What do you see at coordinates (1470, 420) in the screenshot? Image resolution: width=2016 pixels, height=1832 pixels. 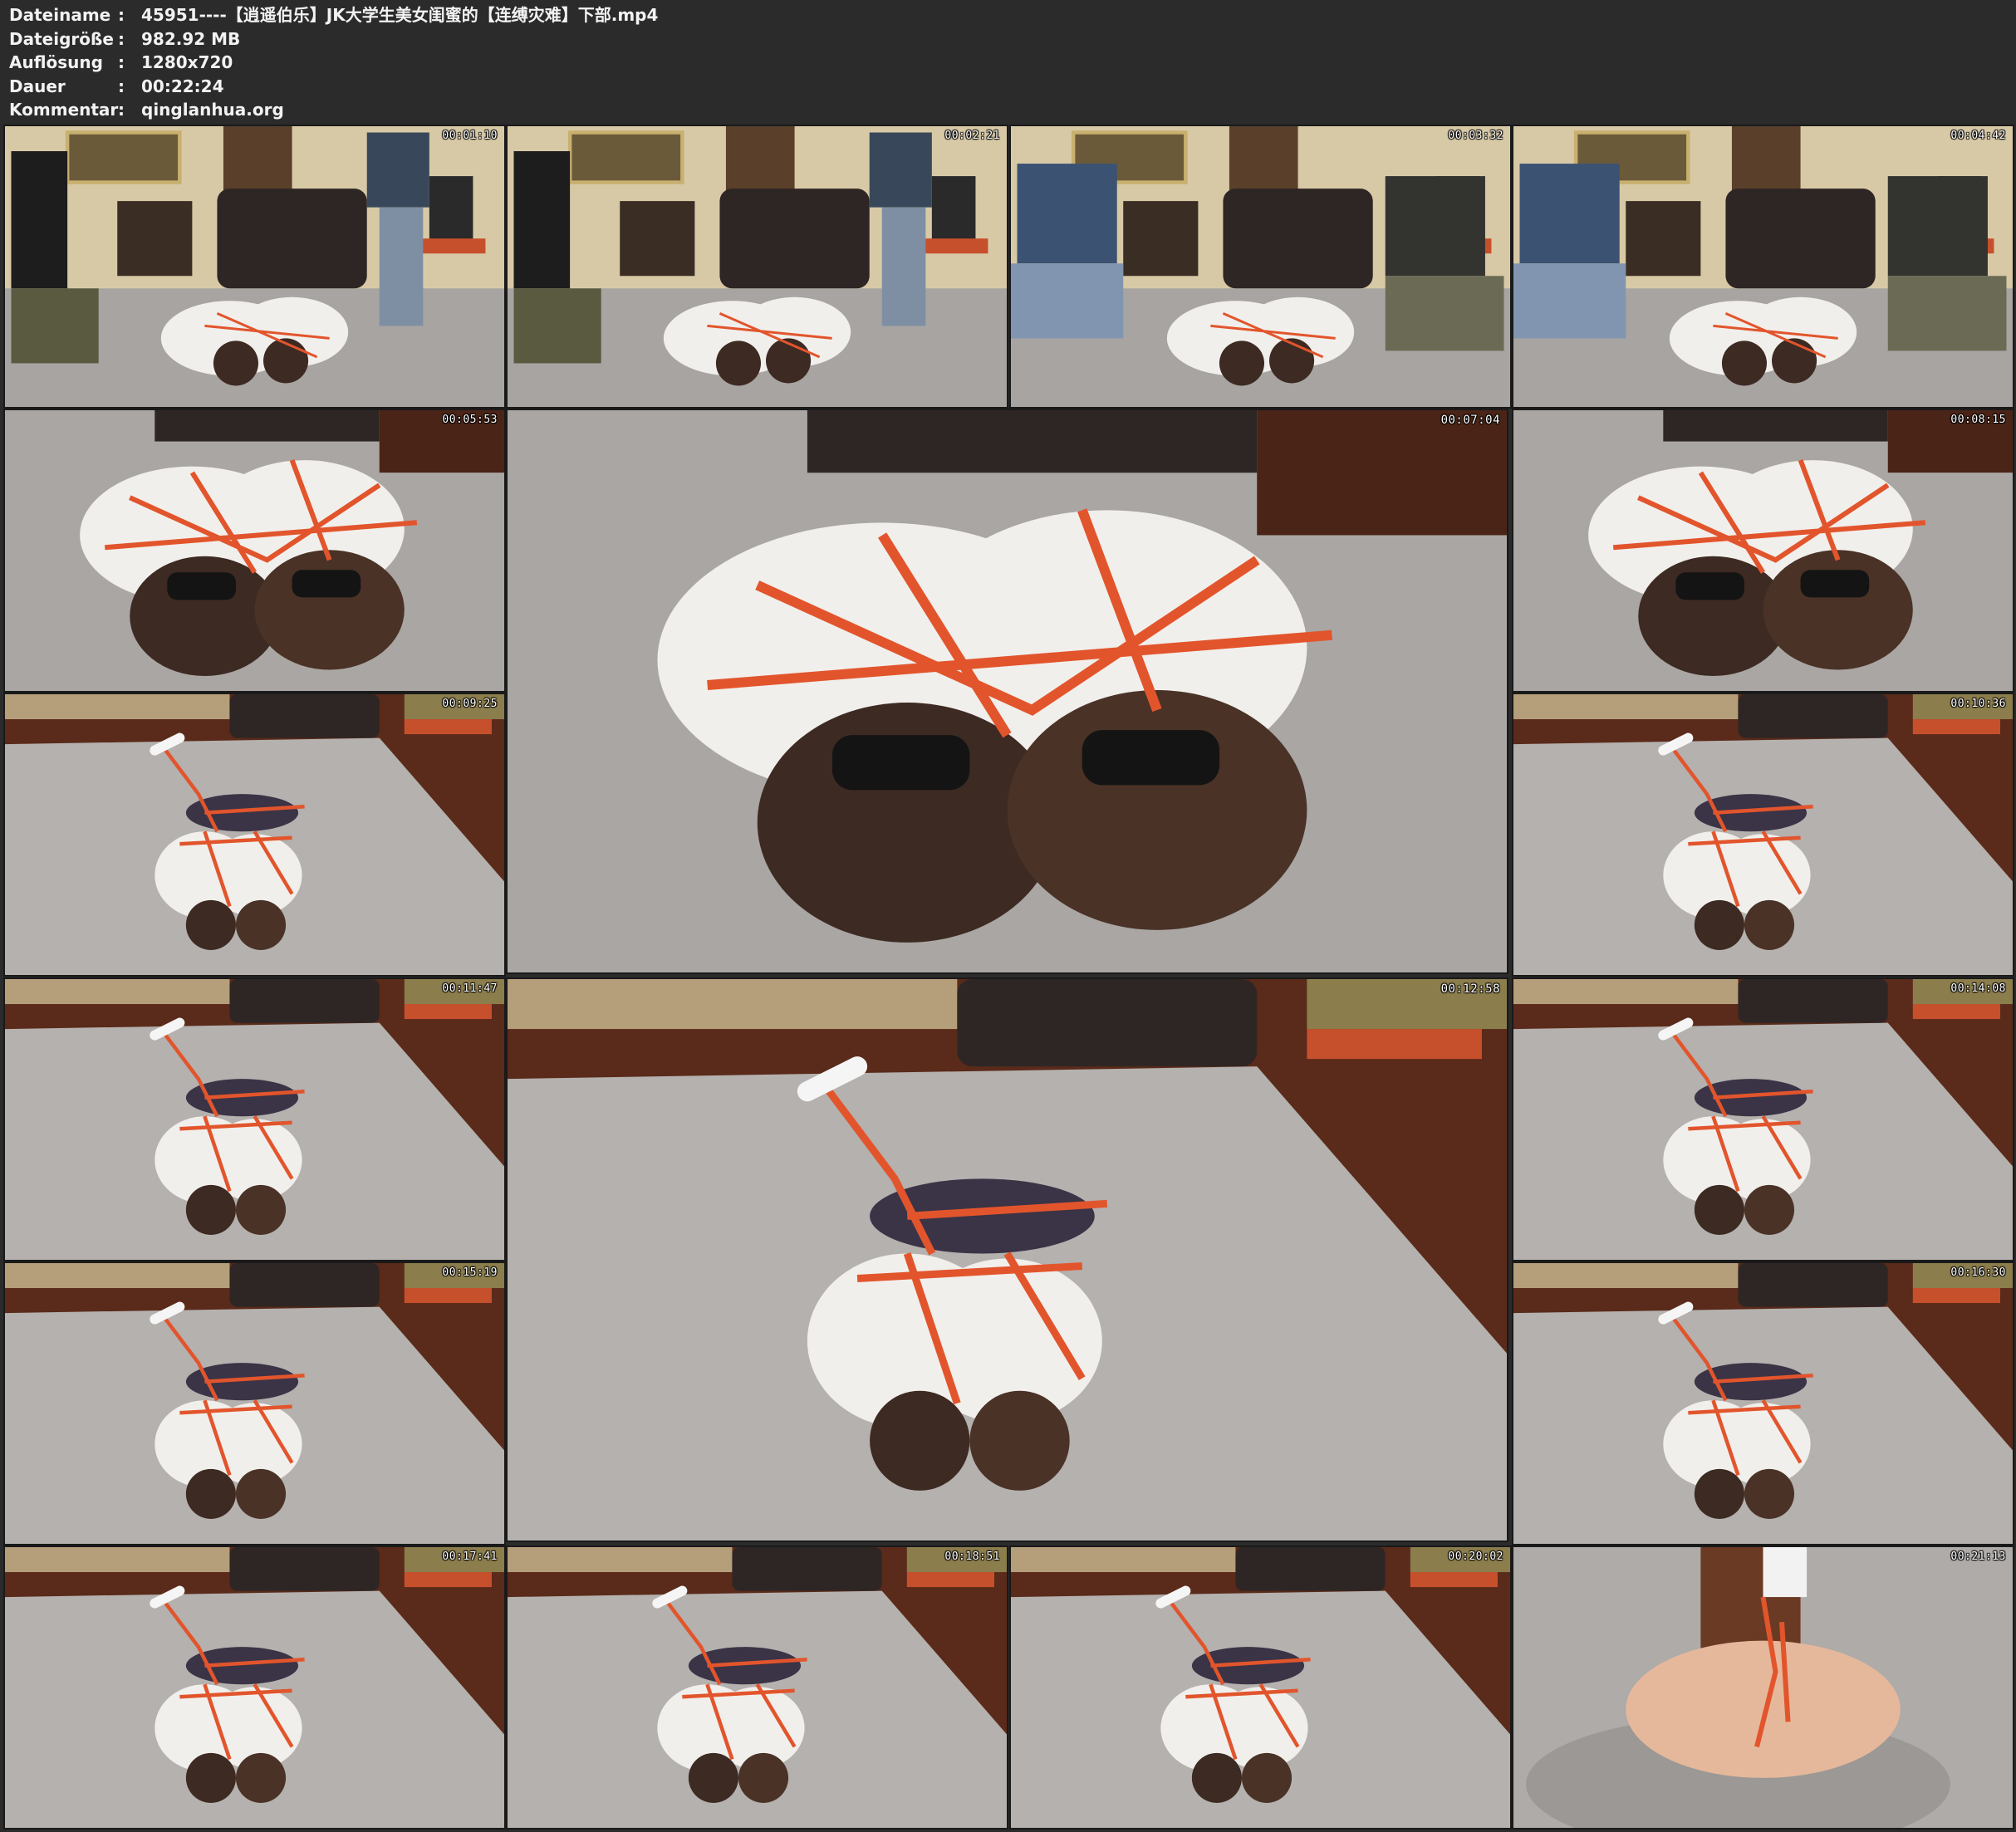 I see `timestamp: 00:07:04` at bounding box center [1470, 420].